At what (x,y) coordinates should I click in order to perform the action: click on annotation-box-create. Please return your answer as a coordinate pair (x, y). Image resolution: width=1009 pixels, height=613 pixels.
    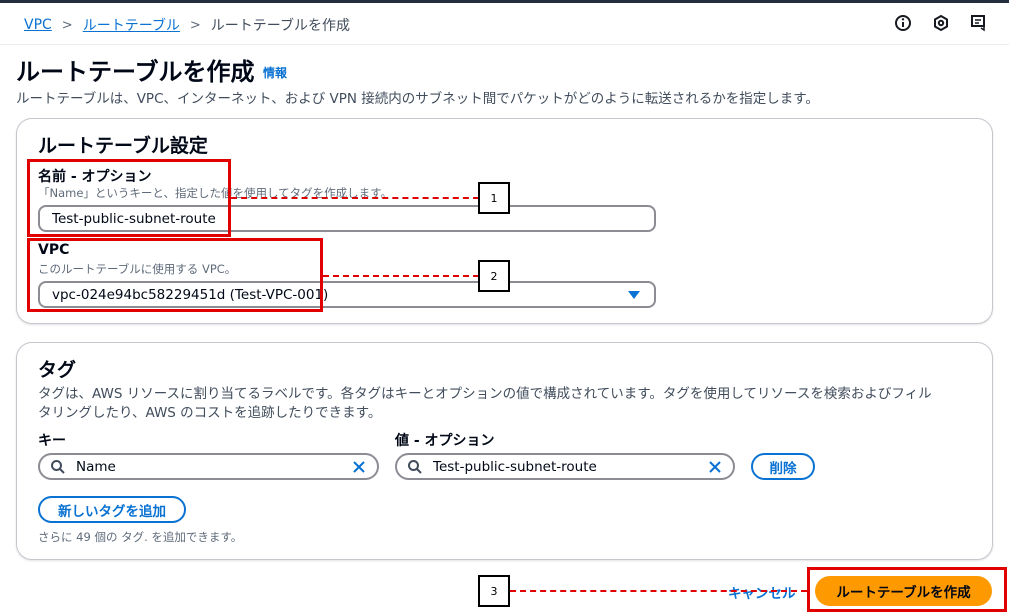
    Looking at the image, I should click on (907, 589).